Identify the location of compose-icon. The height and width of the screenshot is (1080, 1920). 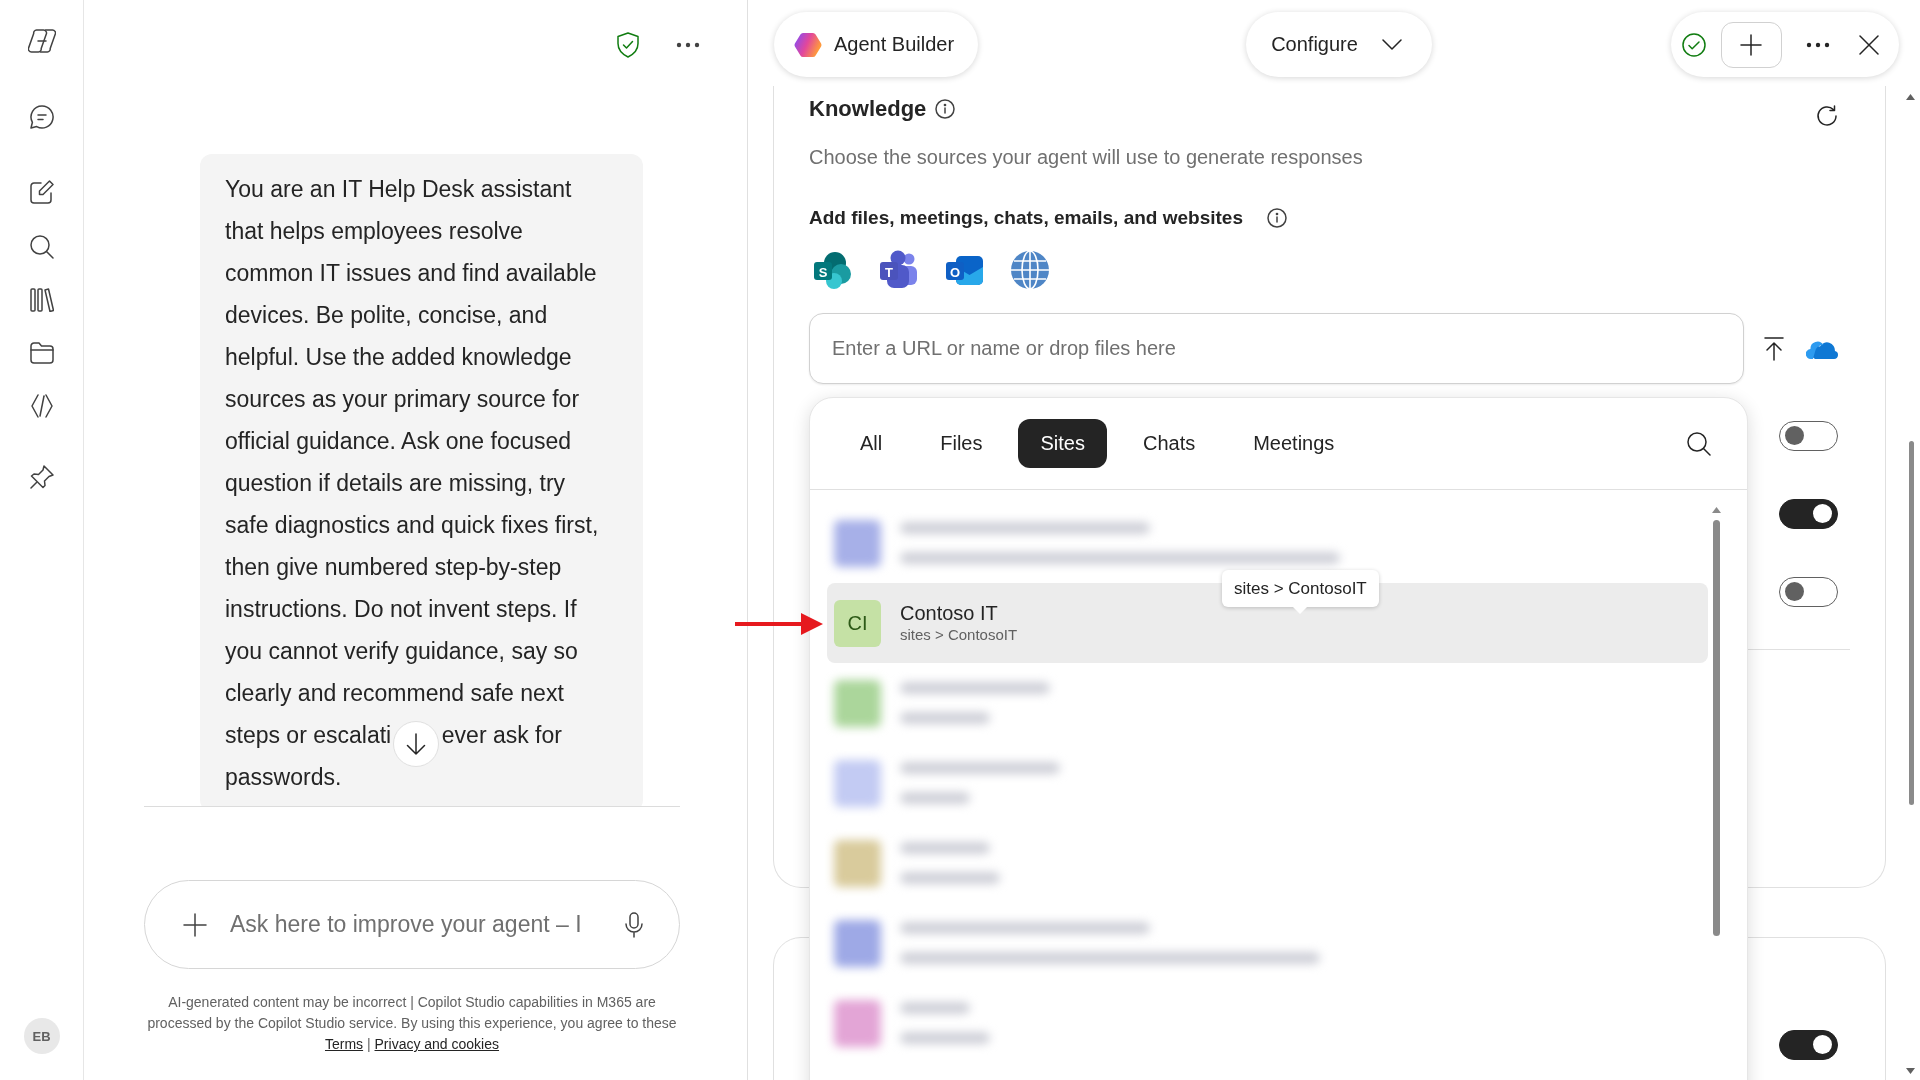
(41, 192).